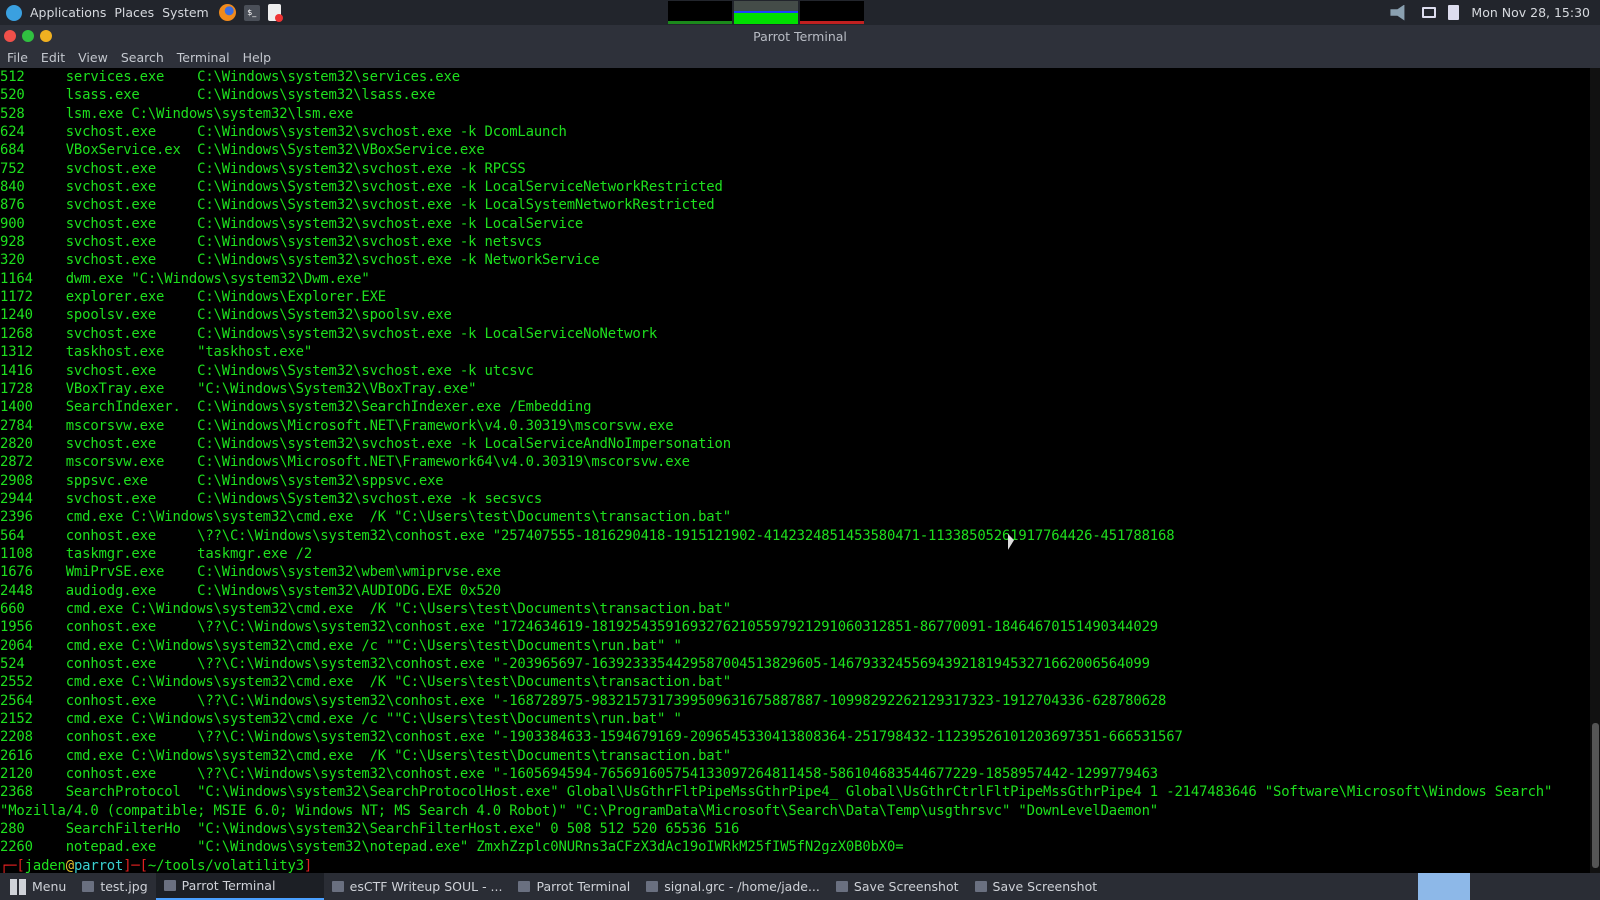 The height and width of the screenshot is (900, 1600). What do you see at coordinates (98, 865) in the screenshot?
I see `prompt-host: parrot` at bounding box center [98, 865].